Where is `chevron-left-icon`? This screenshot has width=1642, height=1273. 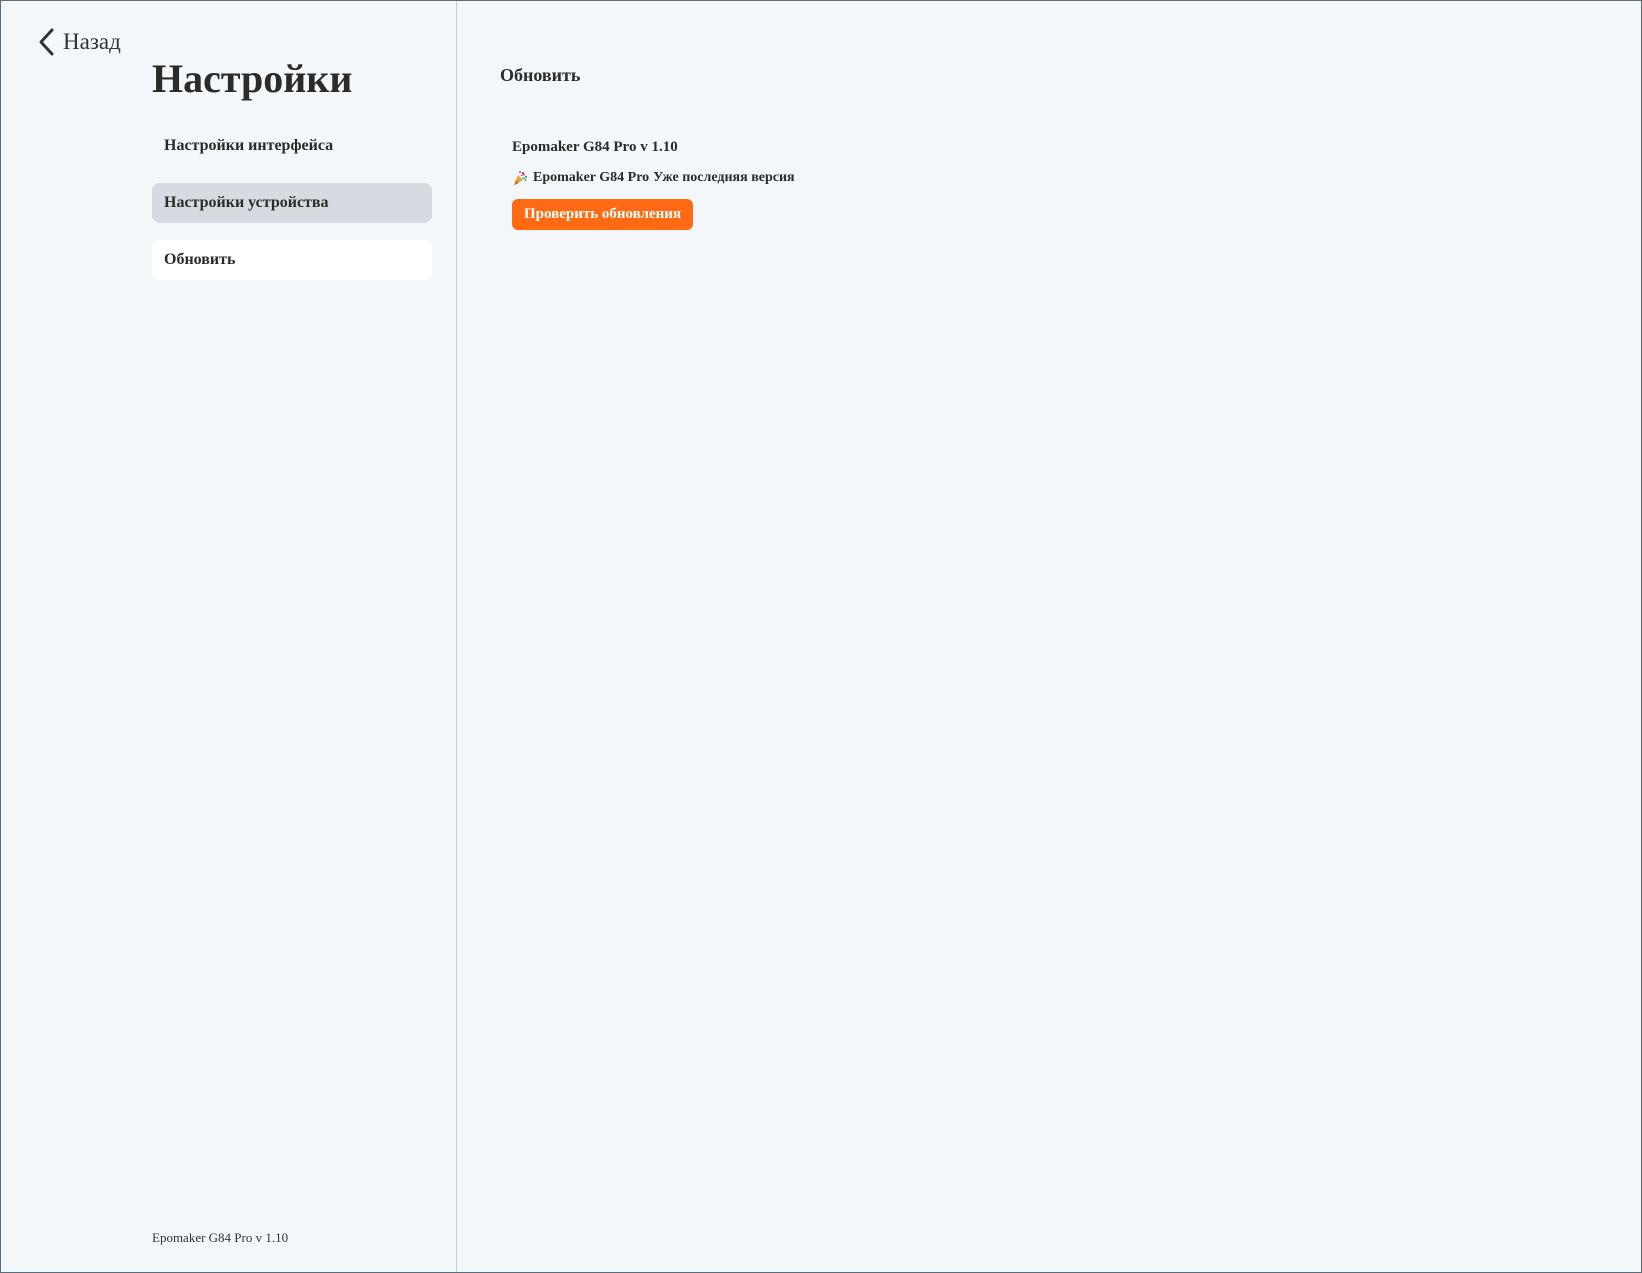 chevron-left-icon is located at coordinates (47, 42).